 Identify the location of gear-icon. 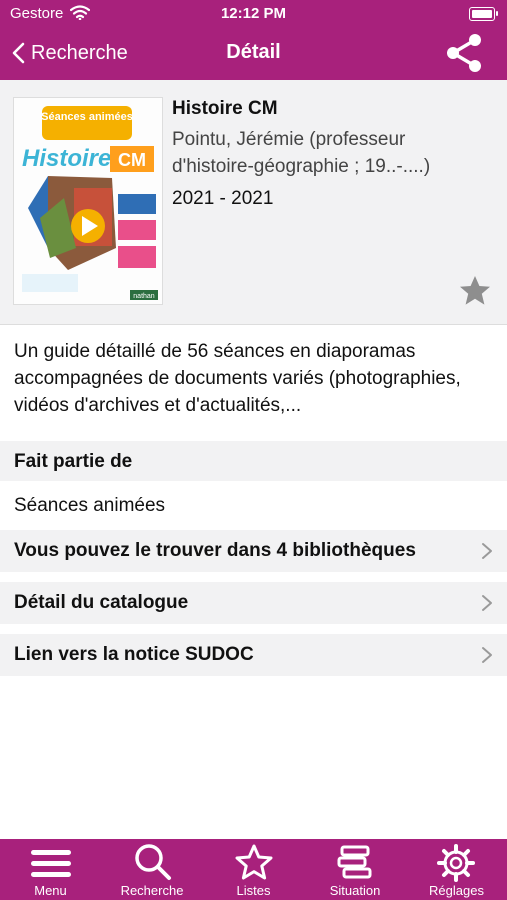
(456, 863).